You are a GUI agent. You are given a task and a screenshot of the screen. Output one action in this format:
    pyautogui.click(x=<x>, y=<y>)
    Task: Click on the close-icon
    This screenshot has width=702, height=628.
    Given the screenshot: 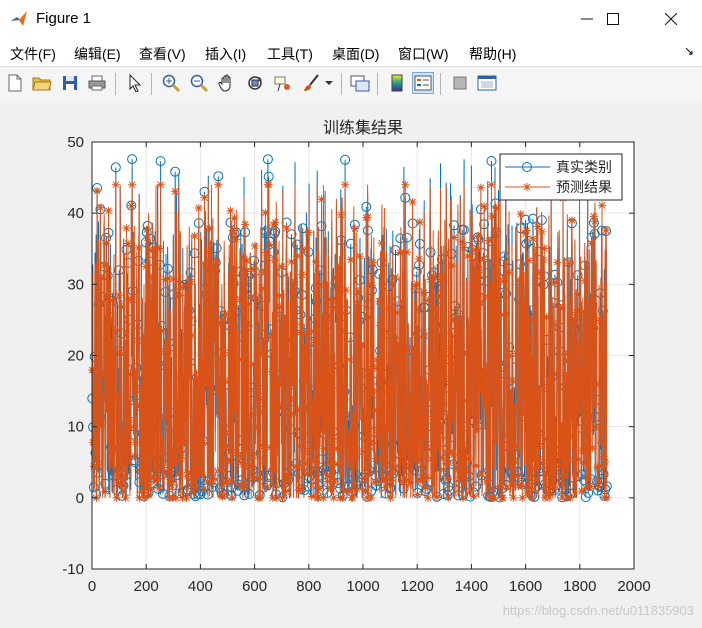 What is the action you would take?
    pyautogui.click(x=671, y=19)
    